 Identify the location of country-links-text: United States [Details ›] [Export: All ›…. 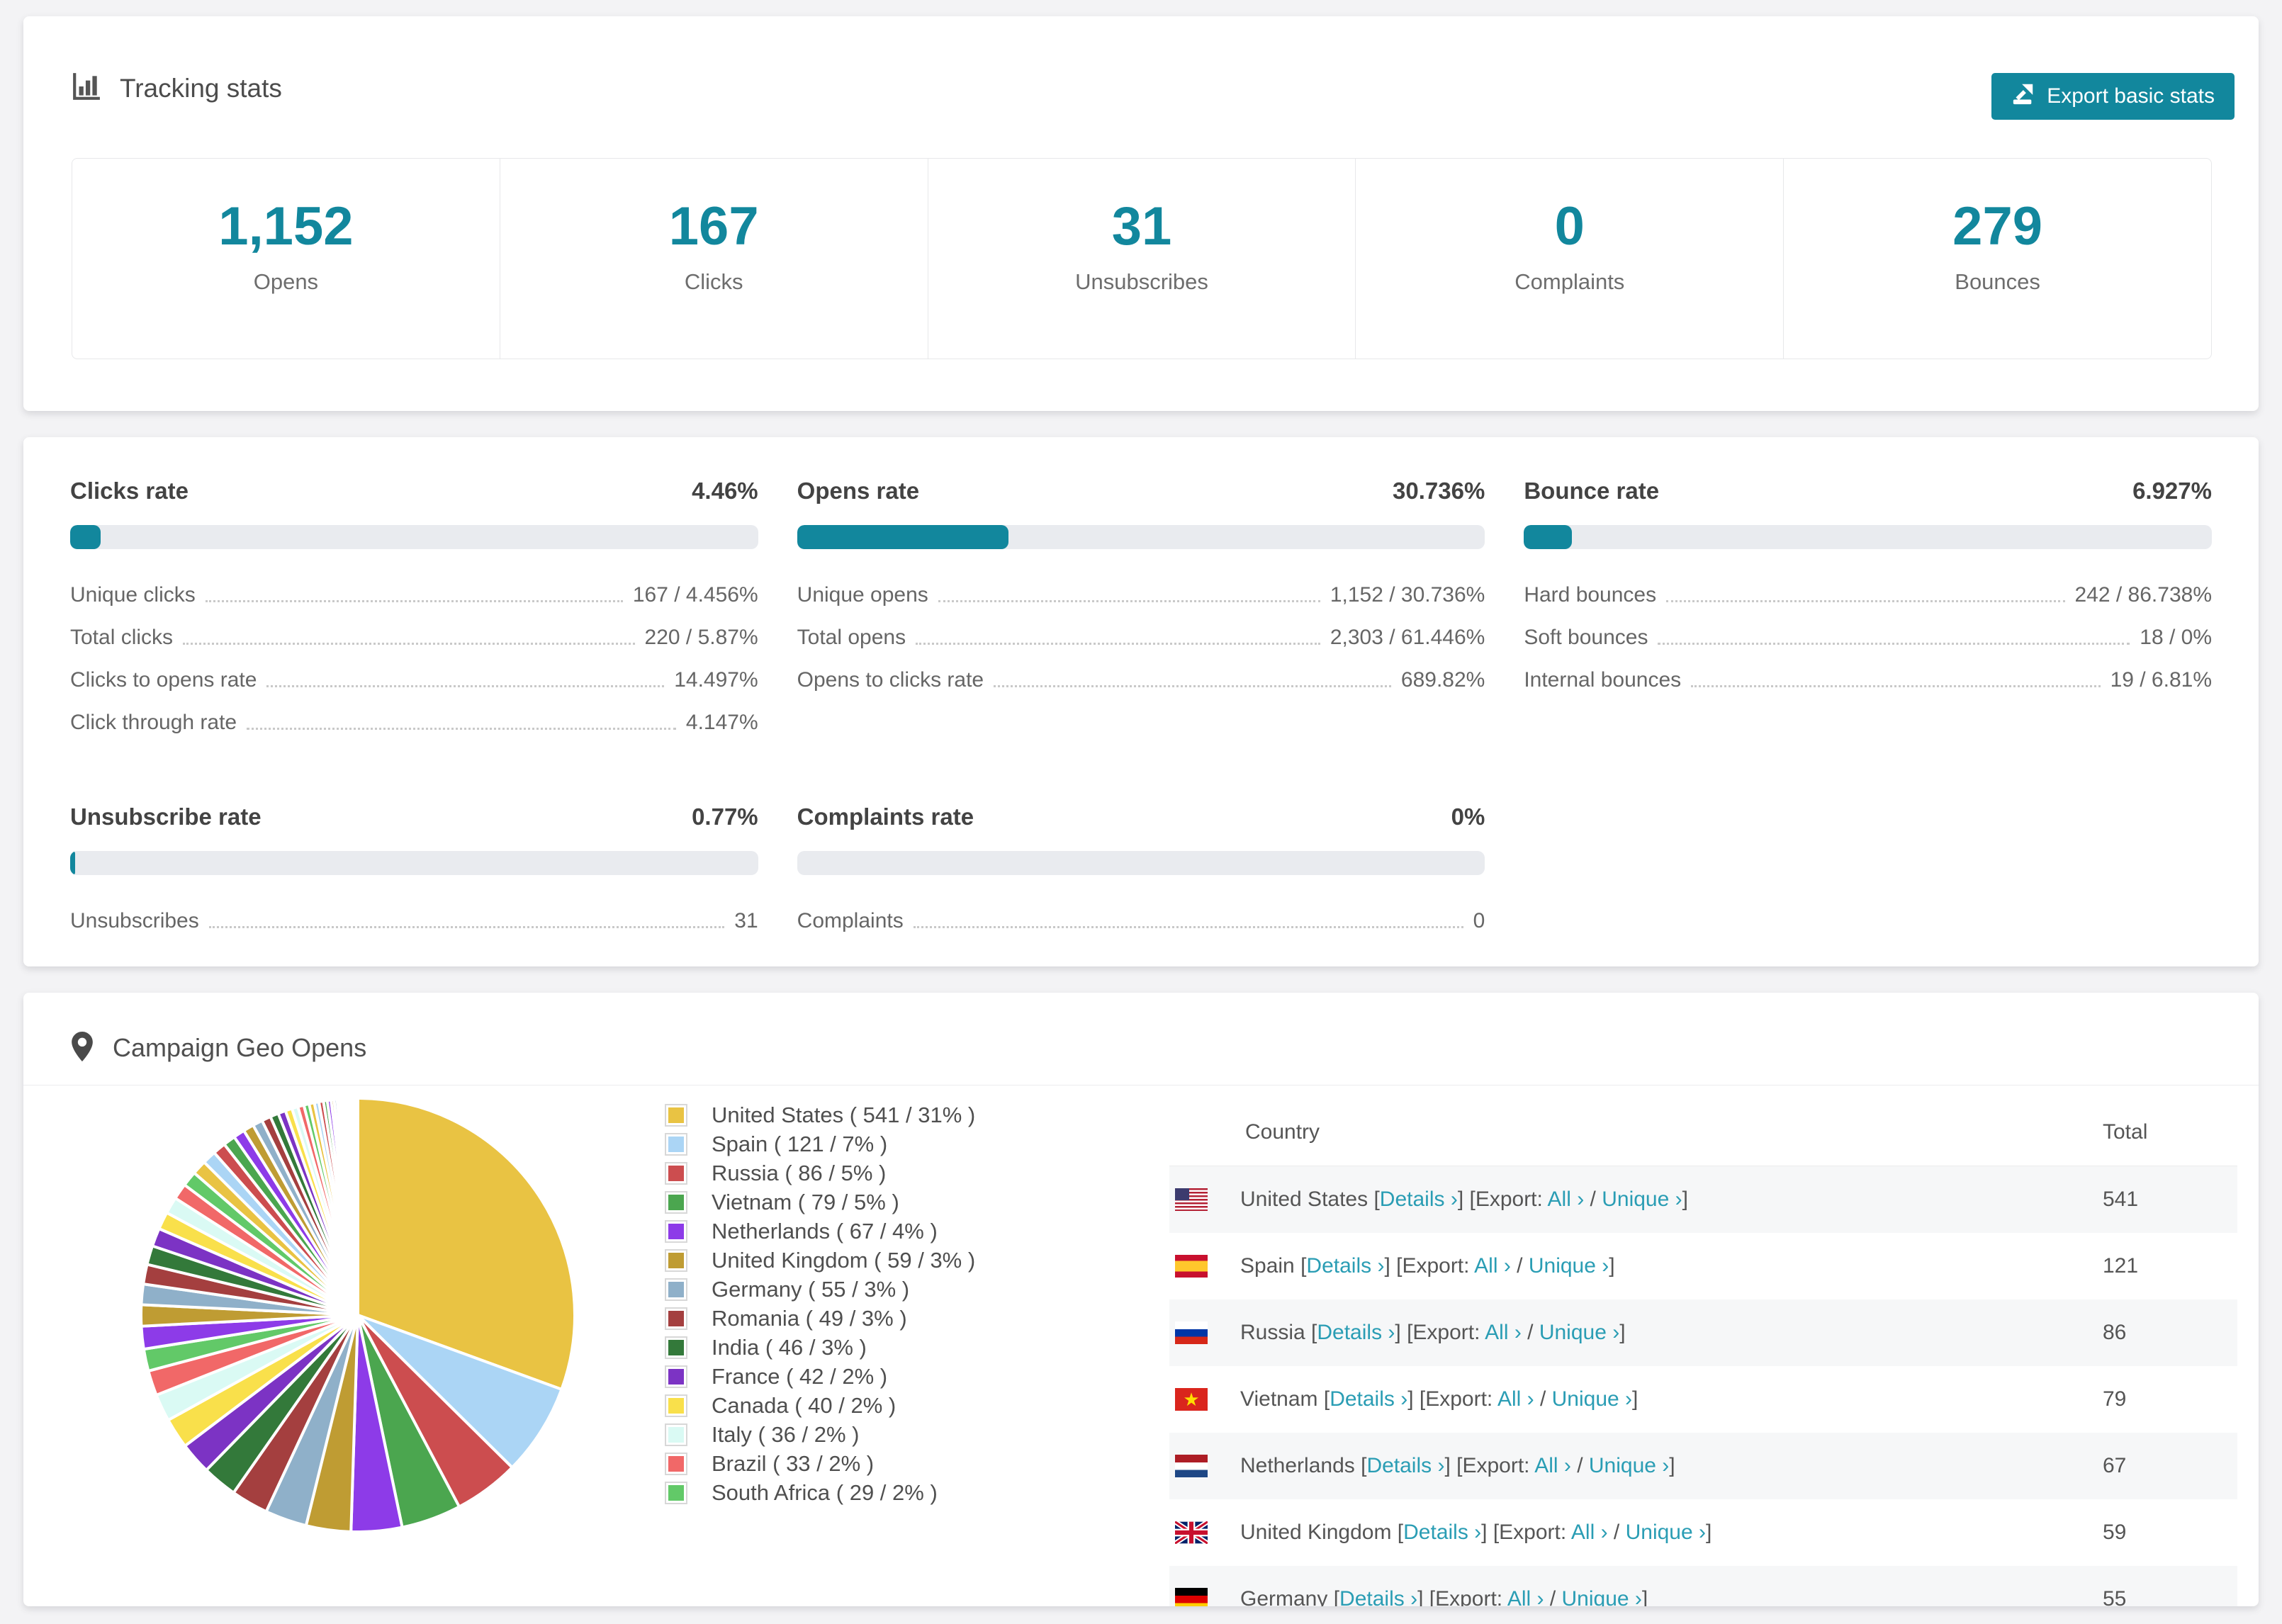
(1464, 1200).